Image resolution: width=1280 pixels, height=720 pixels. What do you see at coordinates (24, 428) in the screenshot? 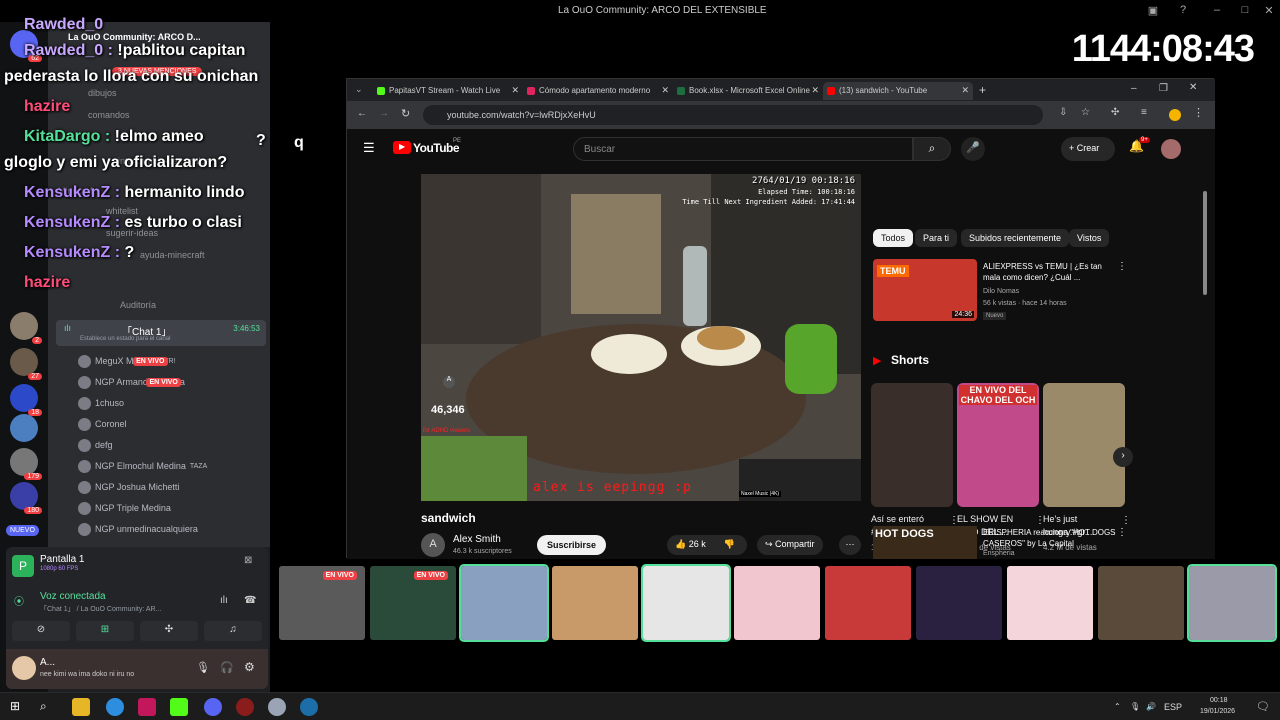
I see `server-icon` at bounding box center [24, 428].